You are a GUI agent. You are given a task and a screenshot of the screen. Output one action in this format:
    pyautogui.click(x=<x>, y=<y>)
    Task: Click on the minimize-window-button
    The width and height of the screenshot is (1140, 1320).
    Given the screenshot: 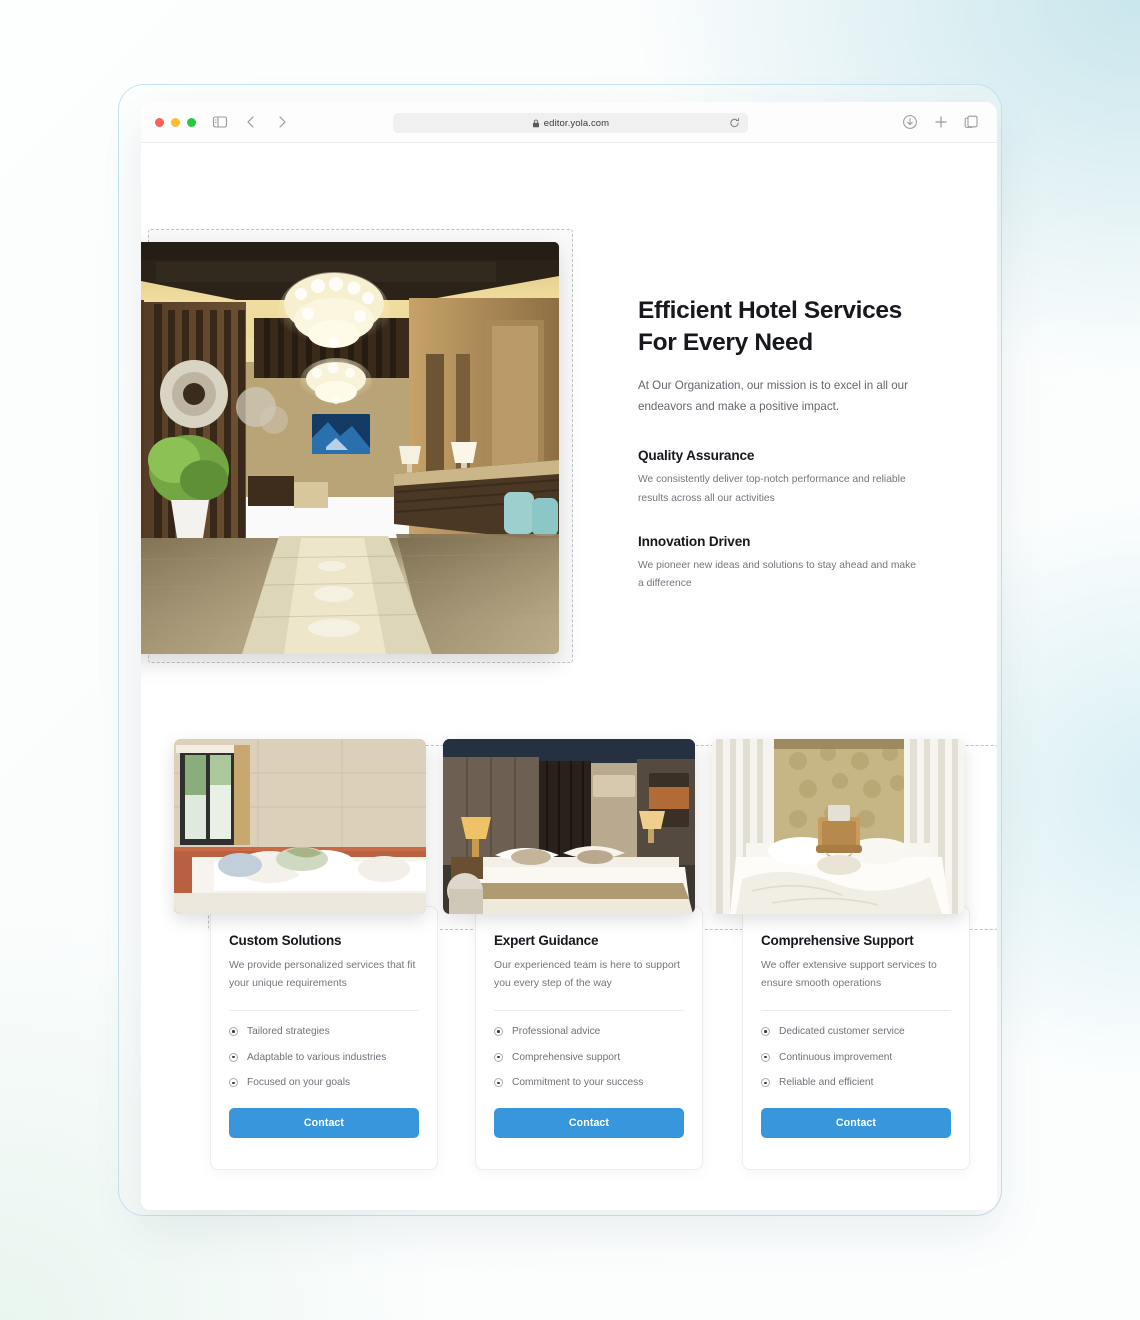 What is the action you would take?
    pyautogui.click(x=175, y=122)
    